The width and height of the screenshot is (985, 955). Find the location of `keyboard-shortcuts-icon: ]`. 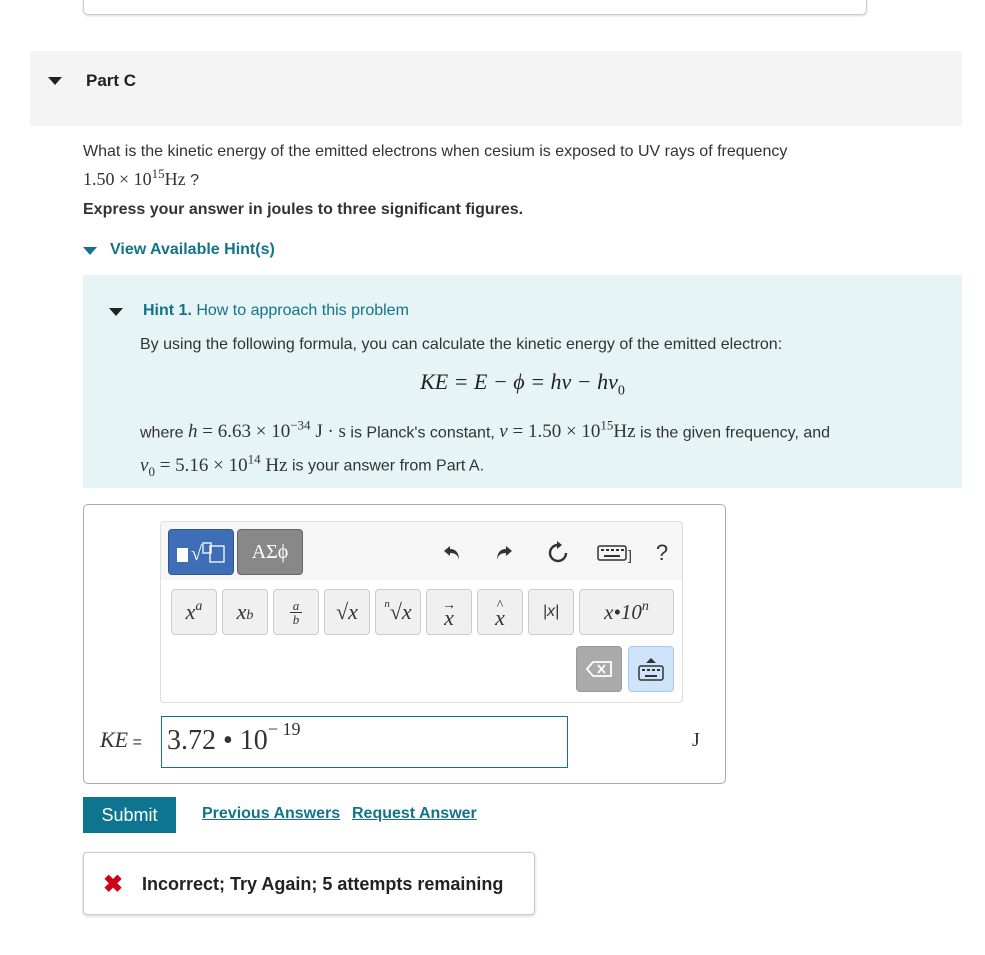

keyboard-shortcuts-icon: ] is located at coordinates (616, 553).